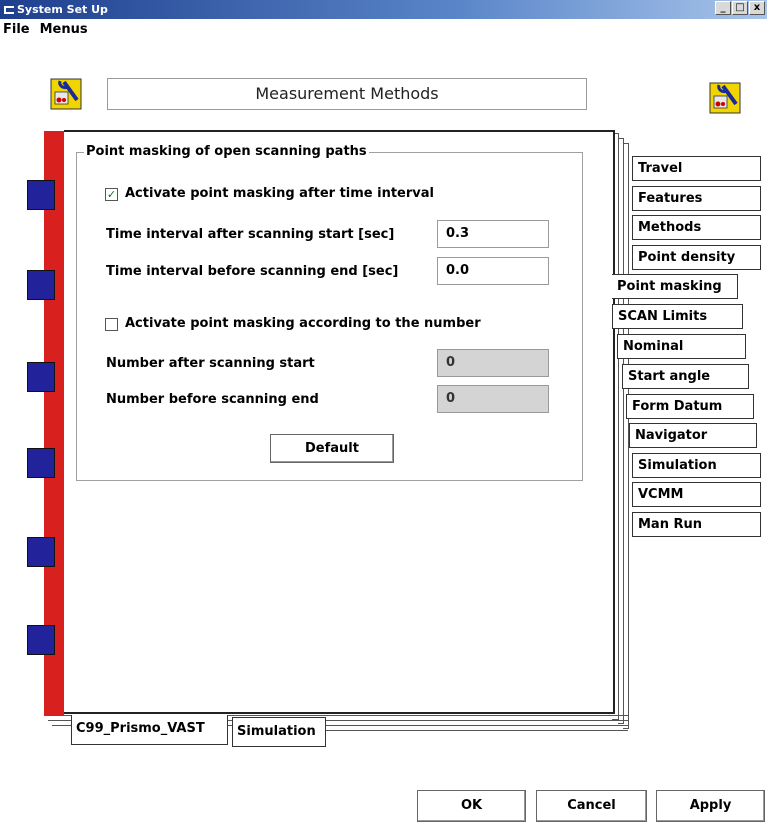 The image size is (767, 825). What do you see at coordinates (62, 9) in the screenshot?
I see `window-title: System Set Up` at bounding box center [62, 9].